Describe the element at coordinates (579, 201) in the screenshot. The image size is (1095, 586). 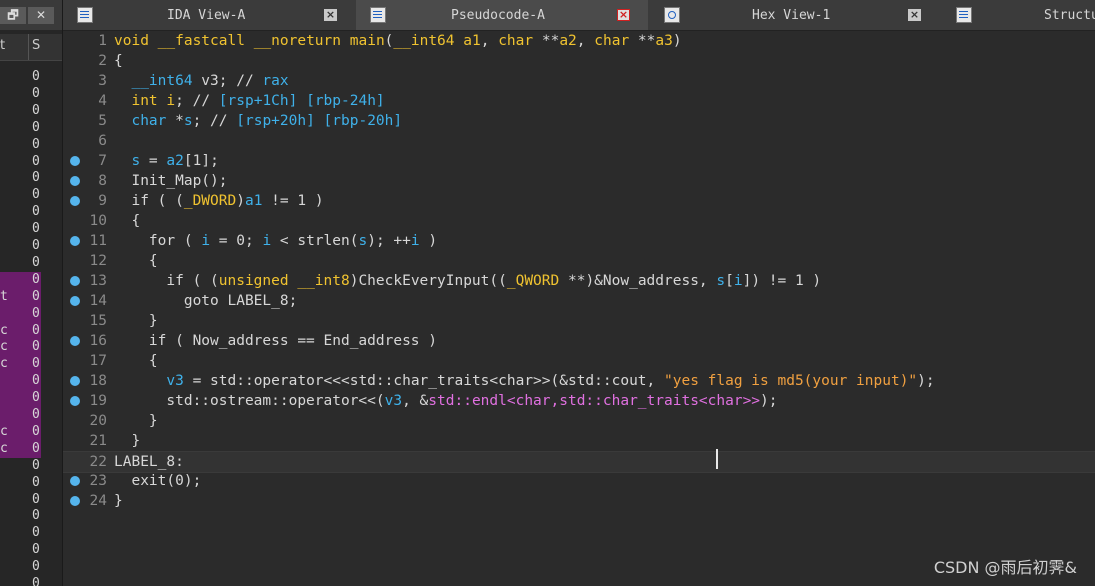
I see `code-line: 9 if ( (_DWORD)a1 != 1 )` at that location.